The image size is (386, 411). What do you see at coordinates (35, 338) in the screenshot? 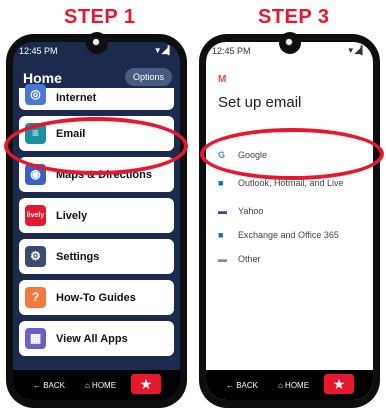
I see `grid-icon: ▦` at bounding box center [35, 338].